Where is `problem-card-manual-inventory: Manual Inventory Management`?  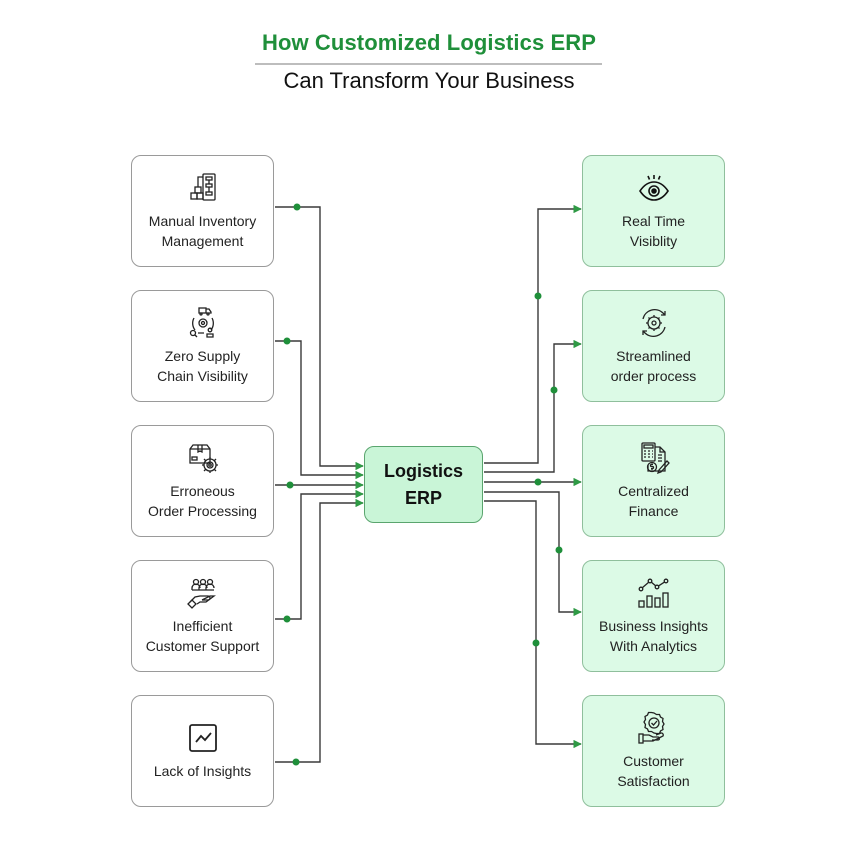 problem-card-manual-inventory: Manual Inventory Management is located at coordinates (202, 211).